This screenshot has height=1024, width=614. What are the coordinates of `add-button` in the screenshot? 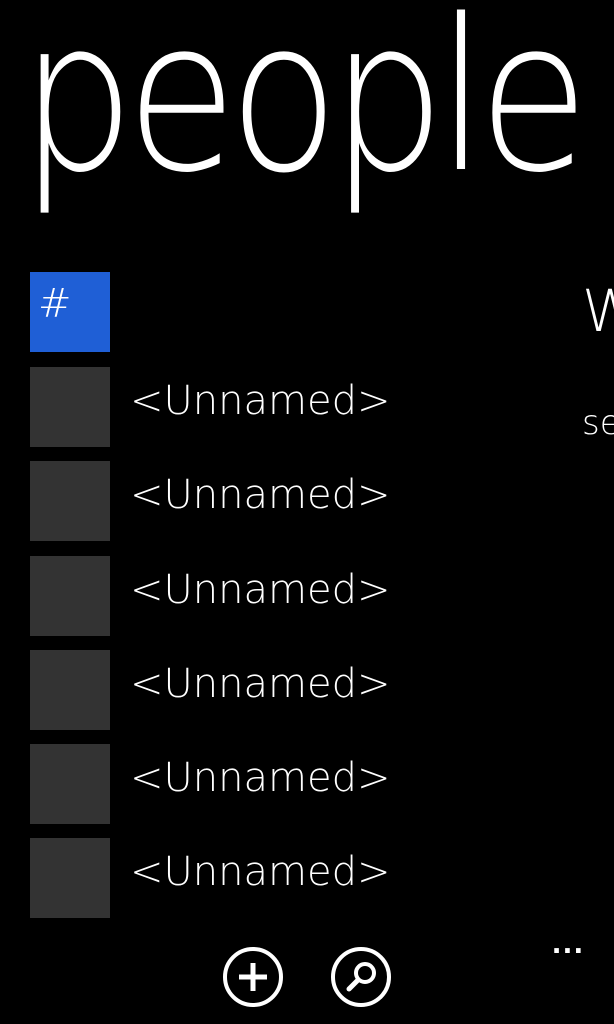 It's located at (253, 977).